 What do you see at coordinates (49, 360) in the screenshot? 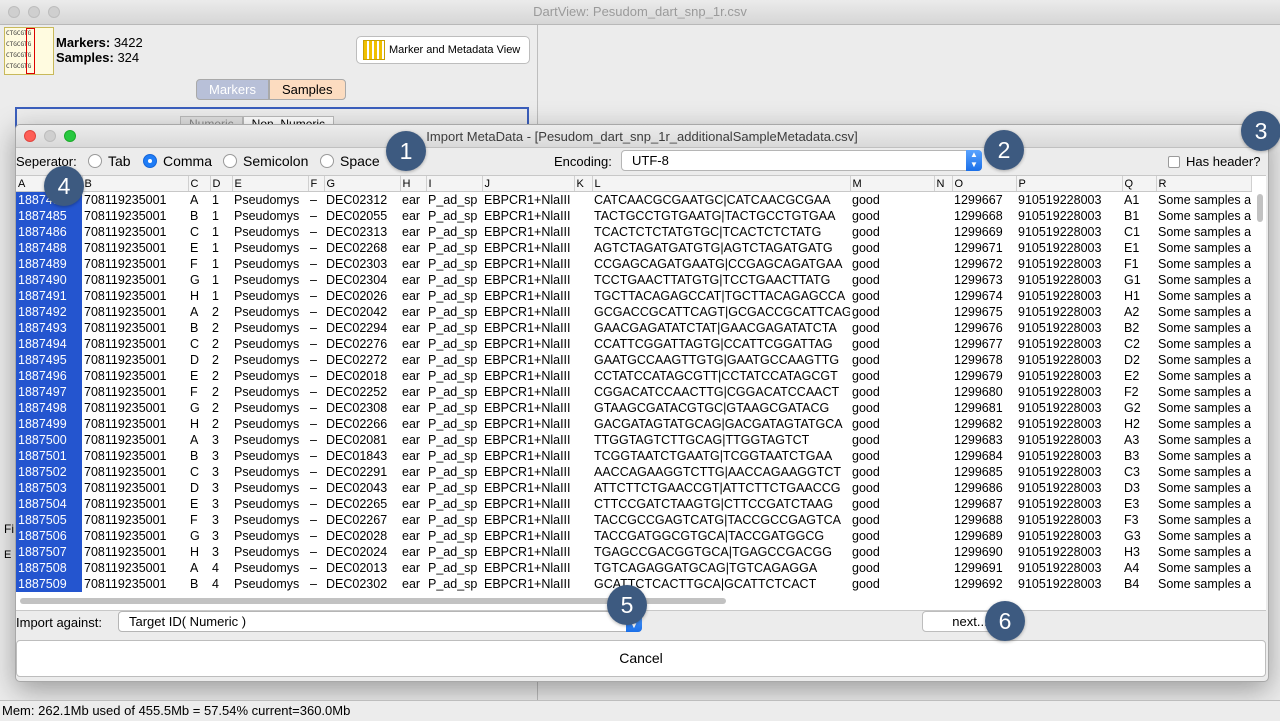
I see `table-cell: 1887495` at bounding box center [49, 360].